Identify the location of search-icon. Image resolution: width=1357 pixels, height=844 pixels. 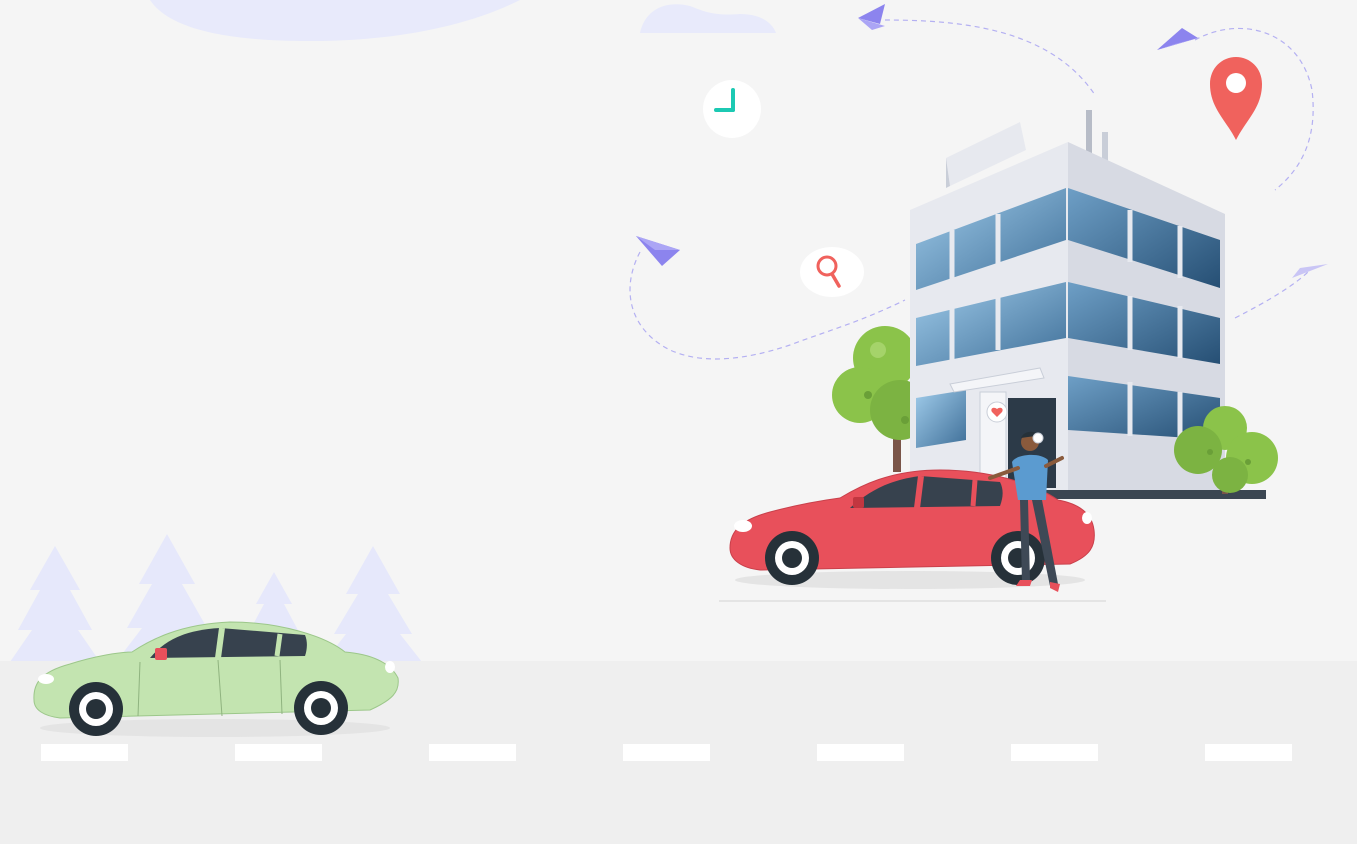
(832, 272).